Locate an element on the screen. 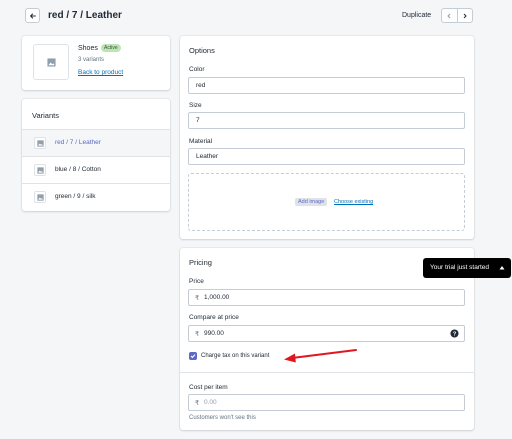 The image size is (512, 439). product-name: Shoes is located at coordinates (88, 48).